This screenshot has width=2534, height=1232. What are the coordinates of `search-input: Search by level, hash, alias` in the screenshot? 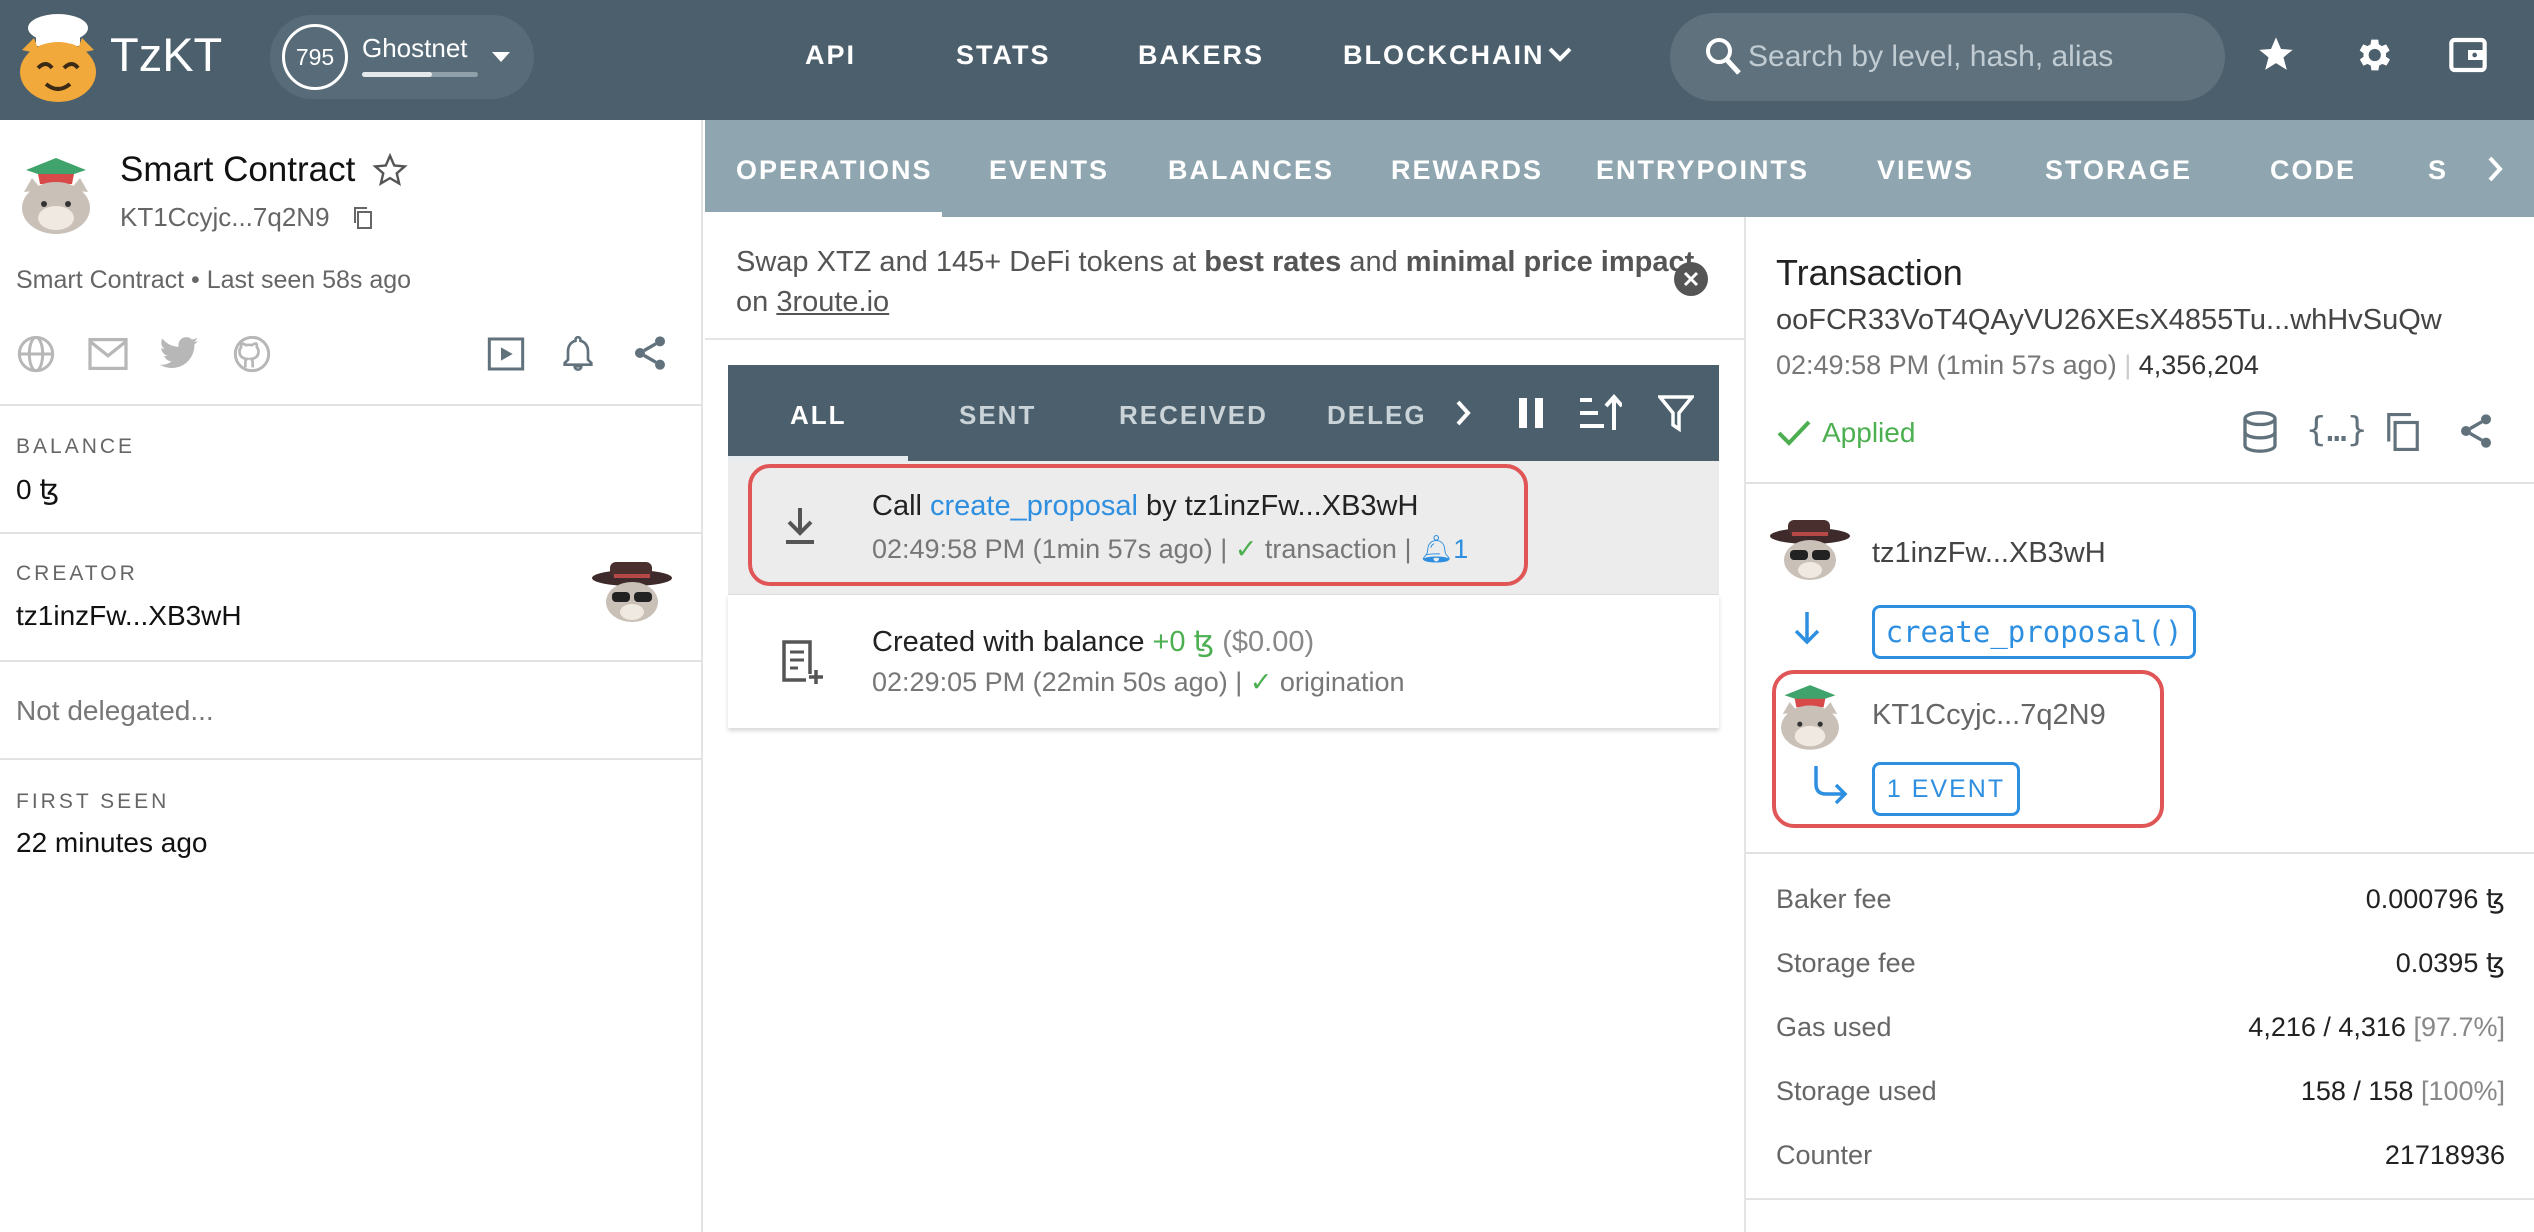 It's located at (1930, 57).